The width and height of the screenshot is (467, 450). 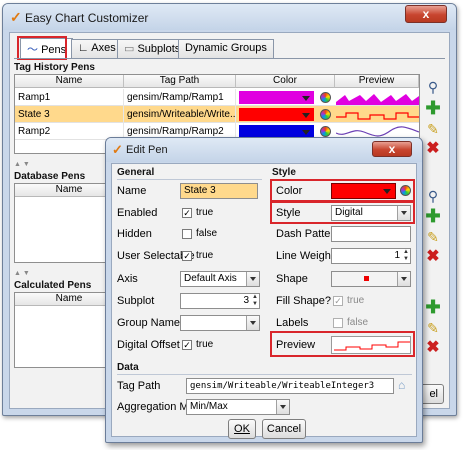 What do you see at coordinates (363, 191) in the screenshot?
I see `color-swatch-button` at bounding box center [363, 191].